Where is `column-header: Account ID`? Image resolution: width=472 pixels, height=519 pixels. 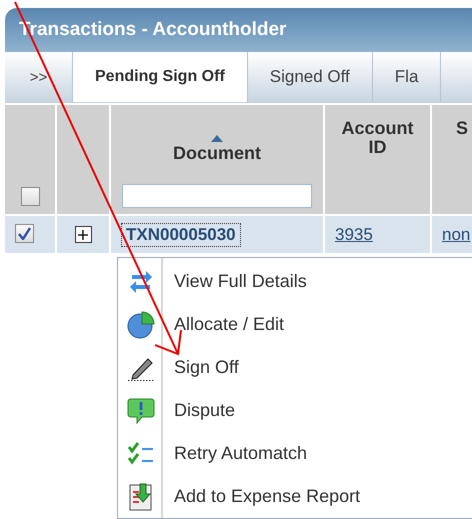 column-header: Account ID is located at coordinates (377, 159).